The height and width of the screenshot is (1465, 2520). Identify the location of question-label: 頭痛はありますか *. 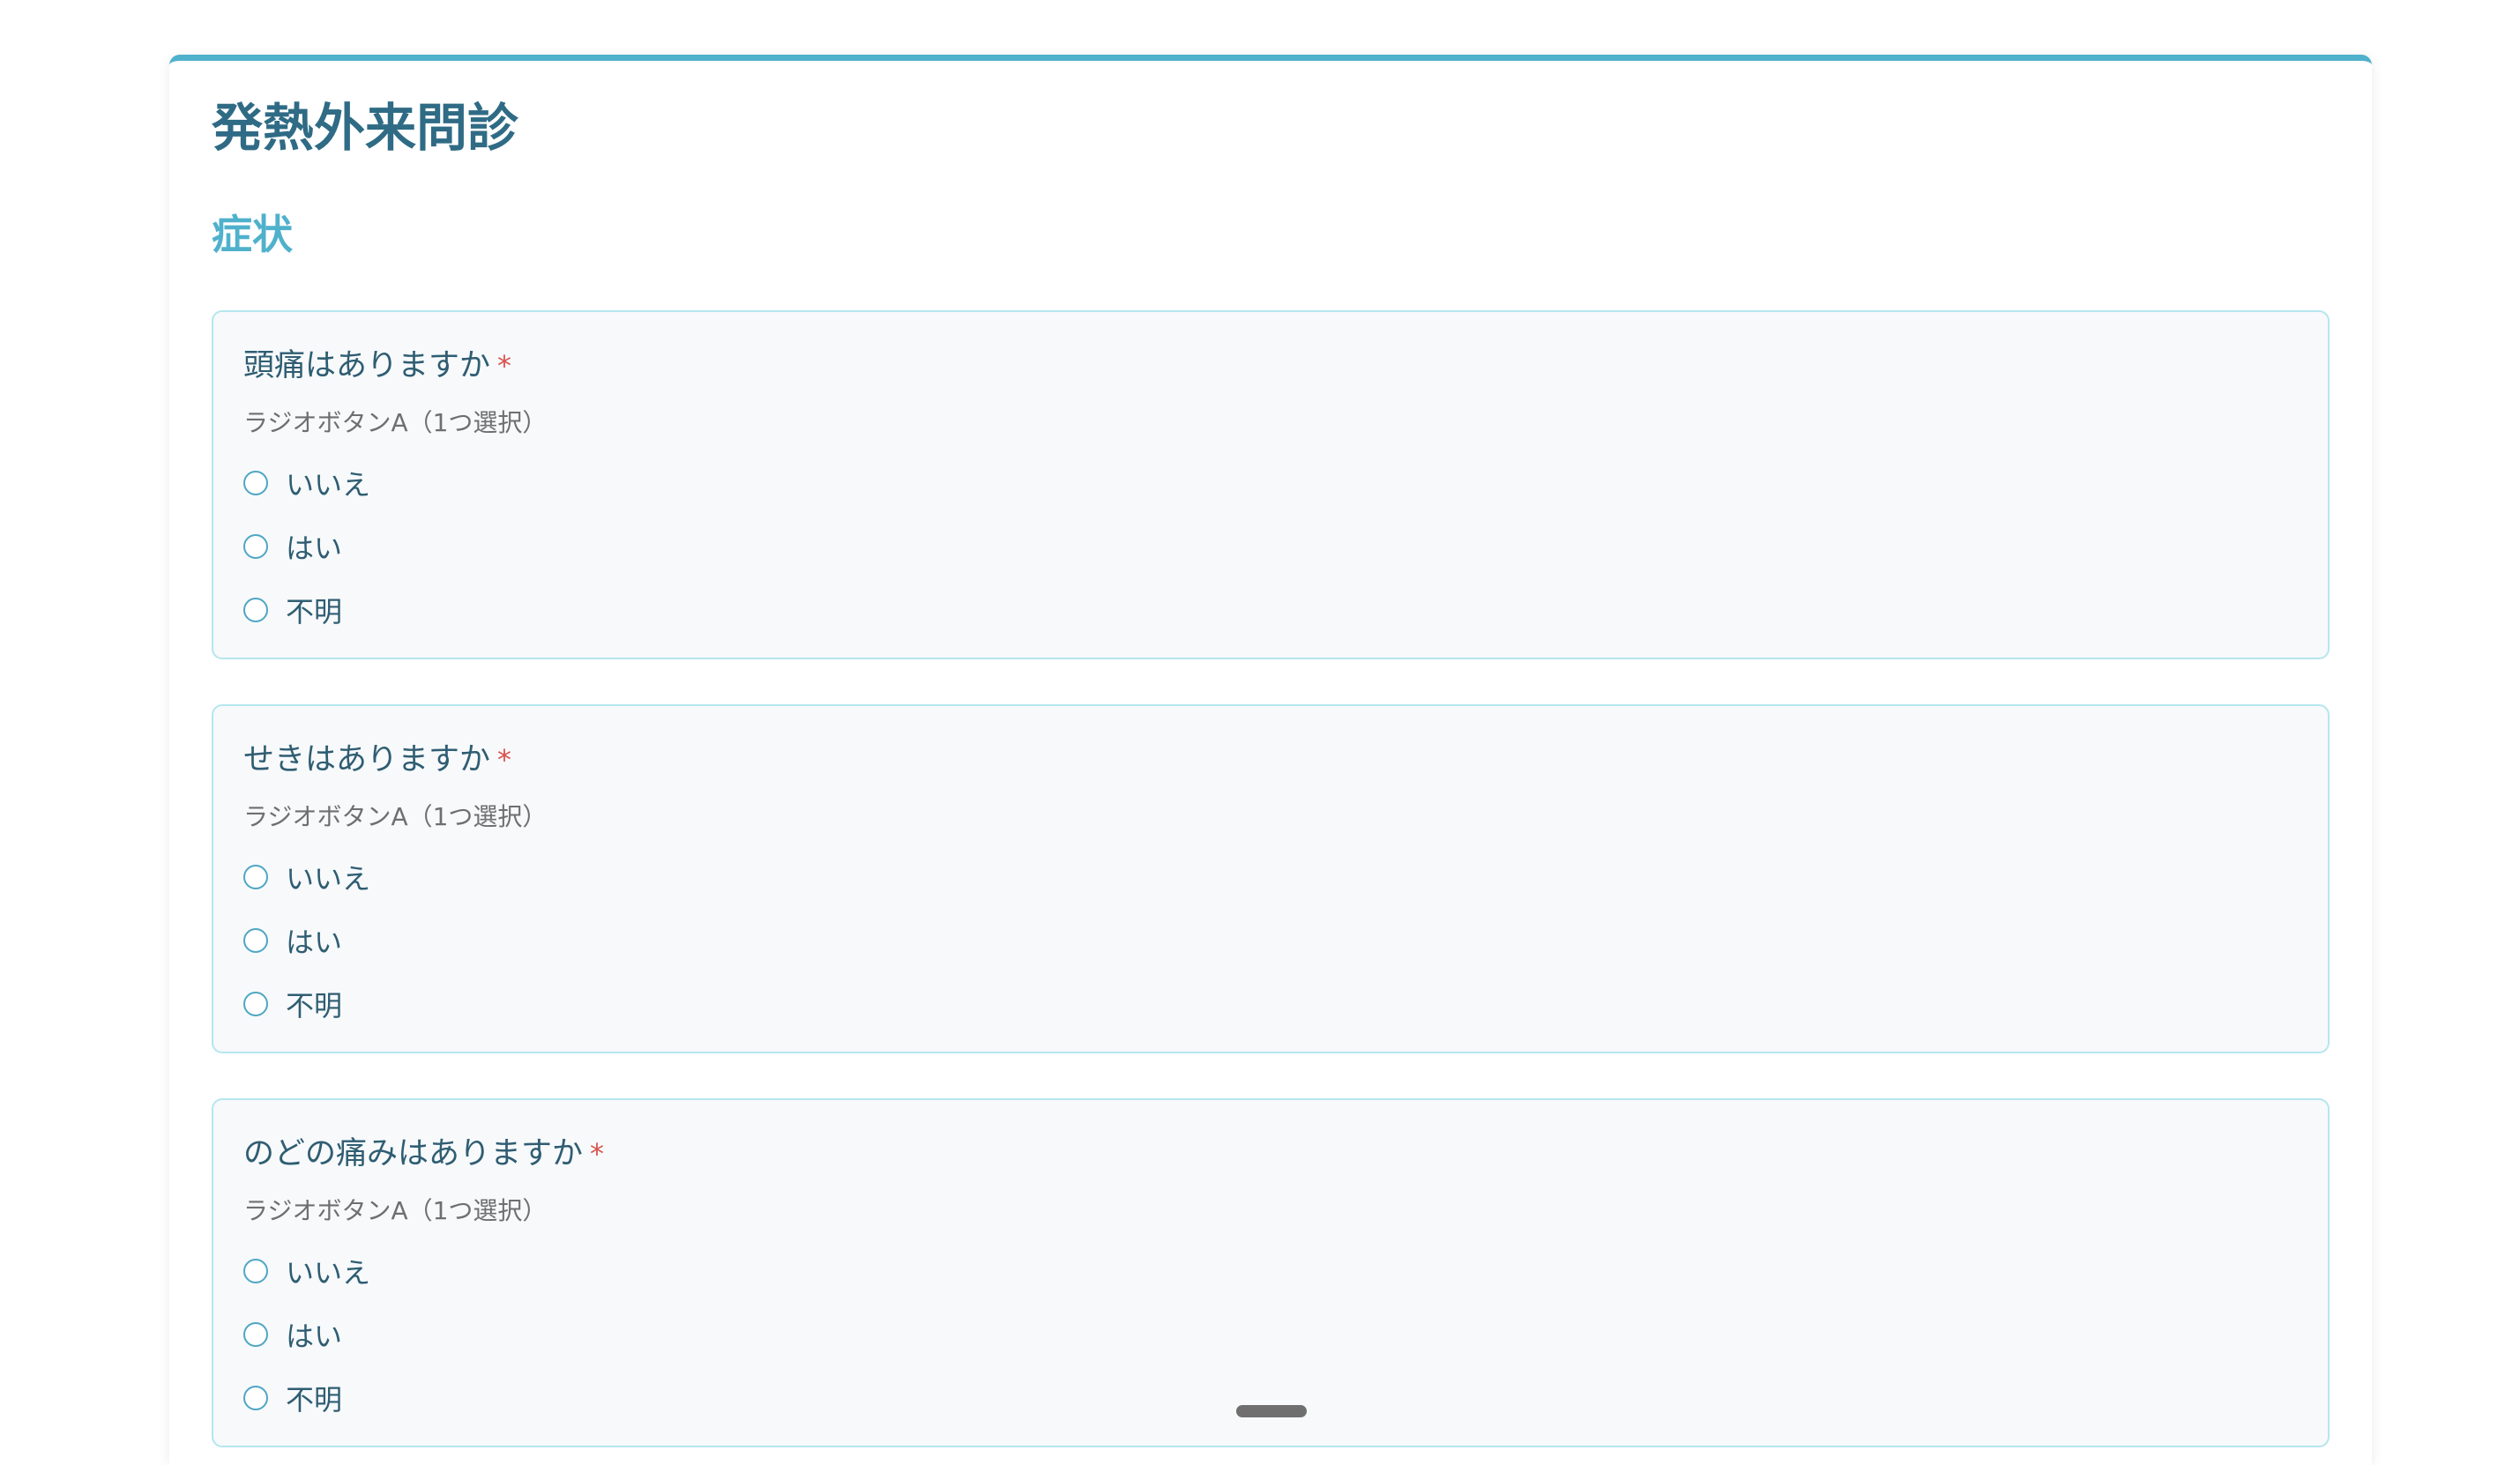
(377, 362).